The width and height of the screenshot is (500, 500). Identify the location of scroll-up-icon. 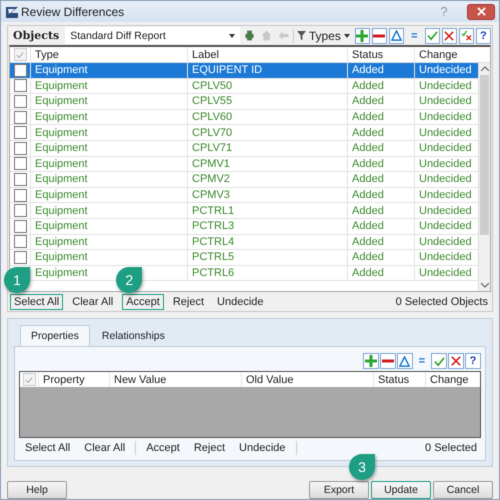
(484, 68).